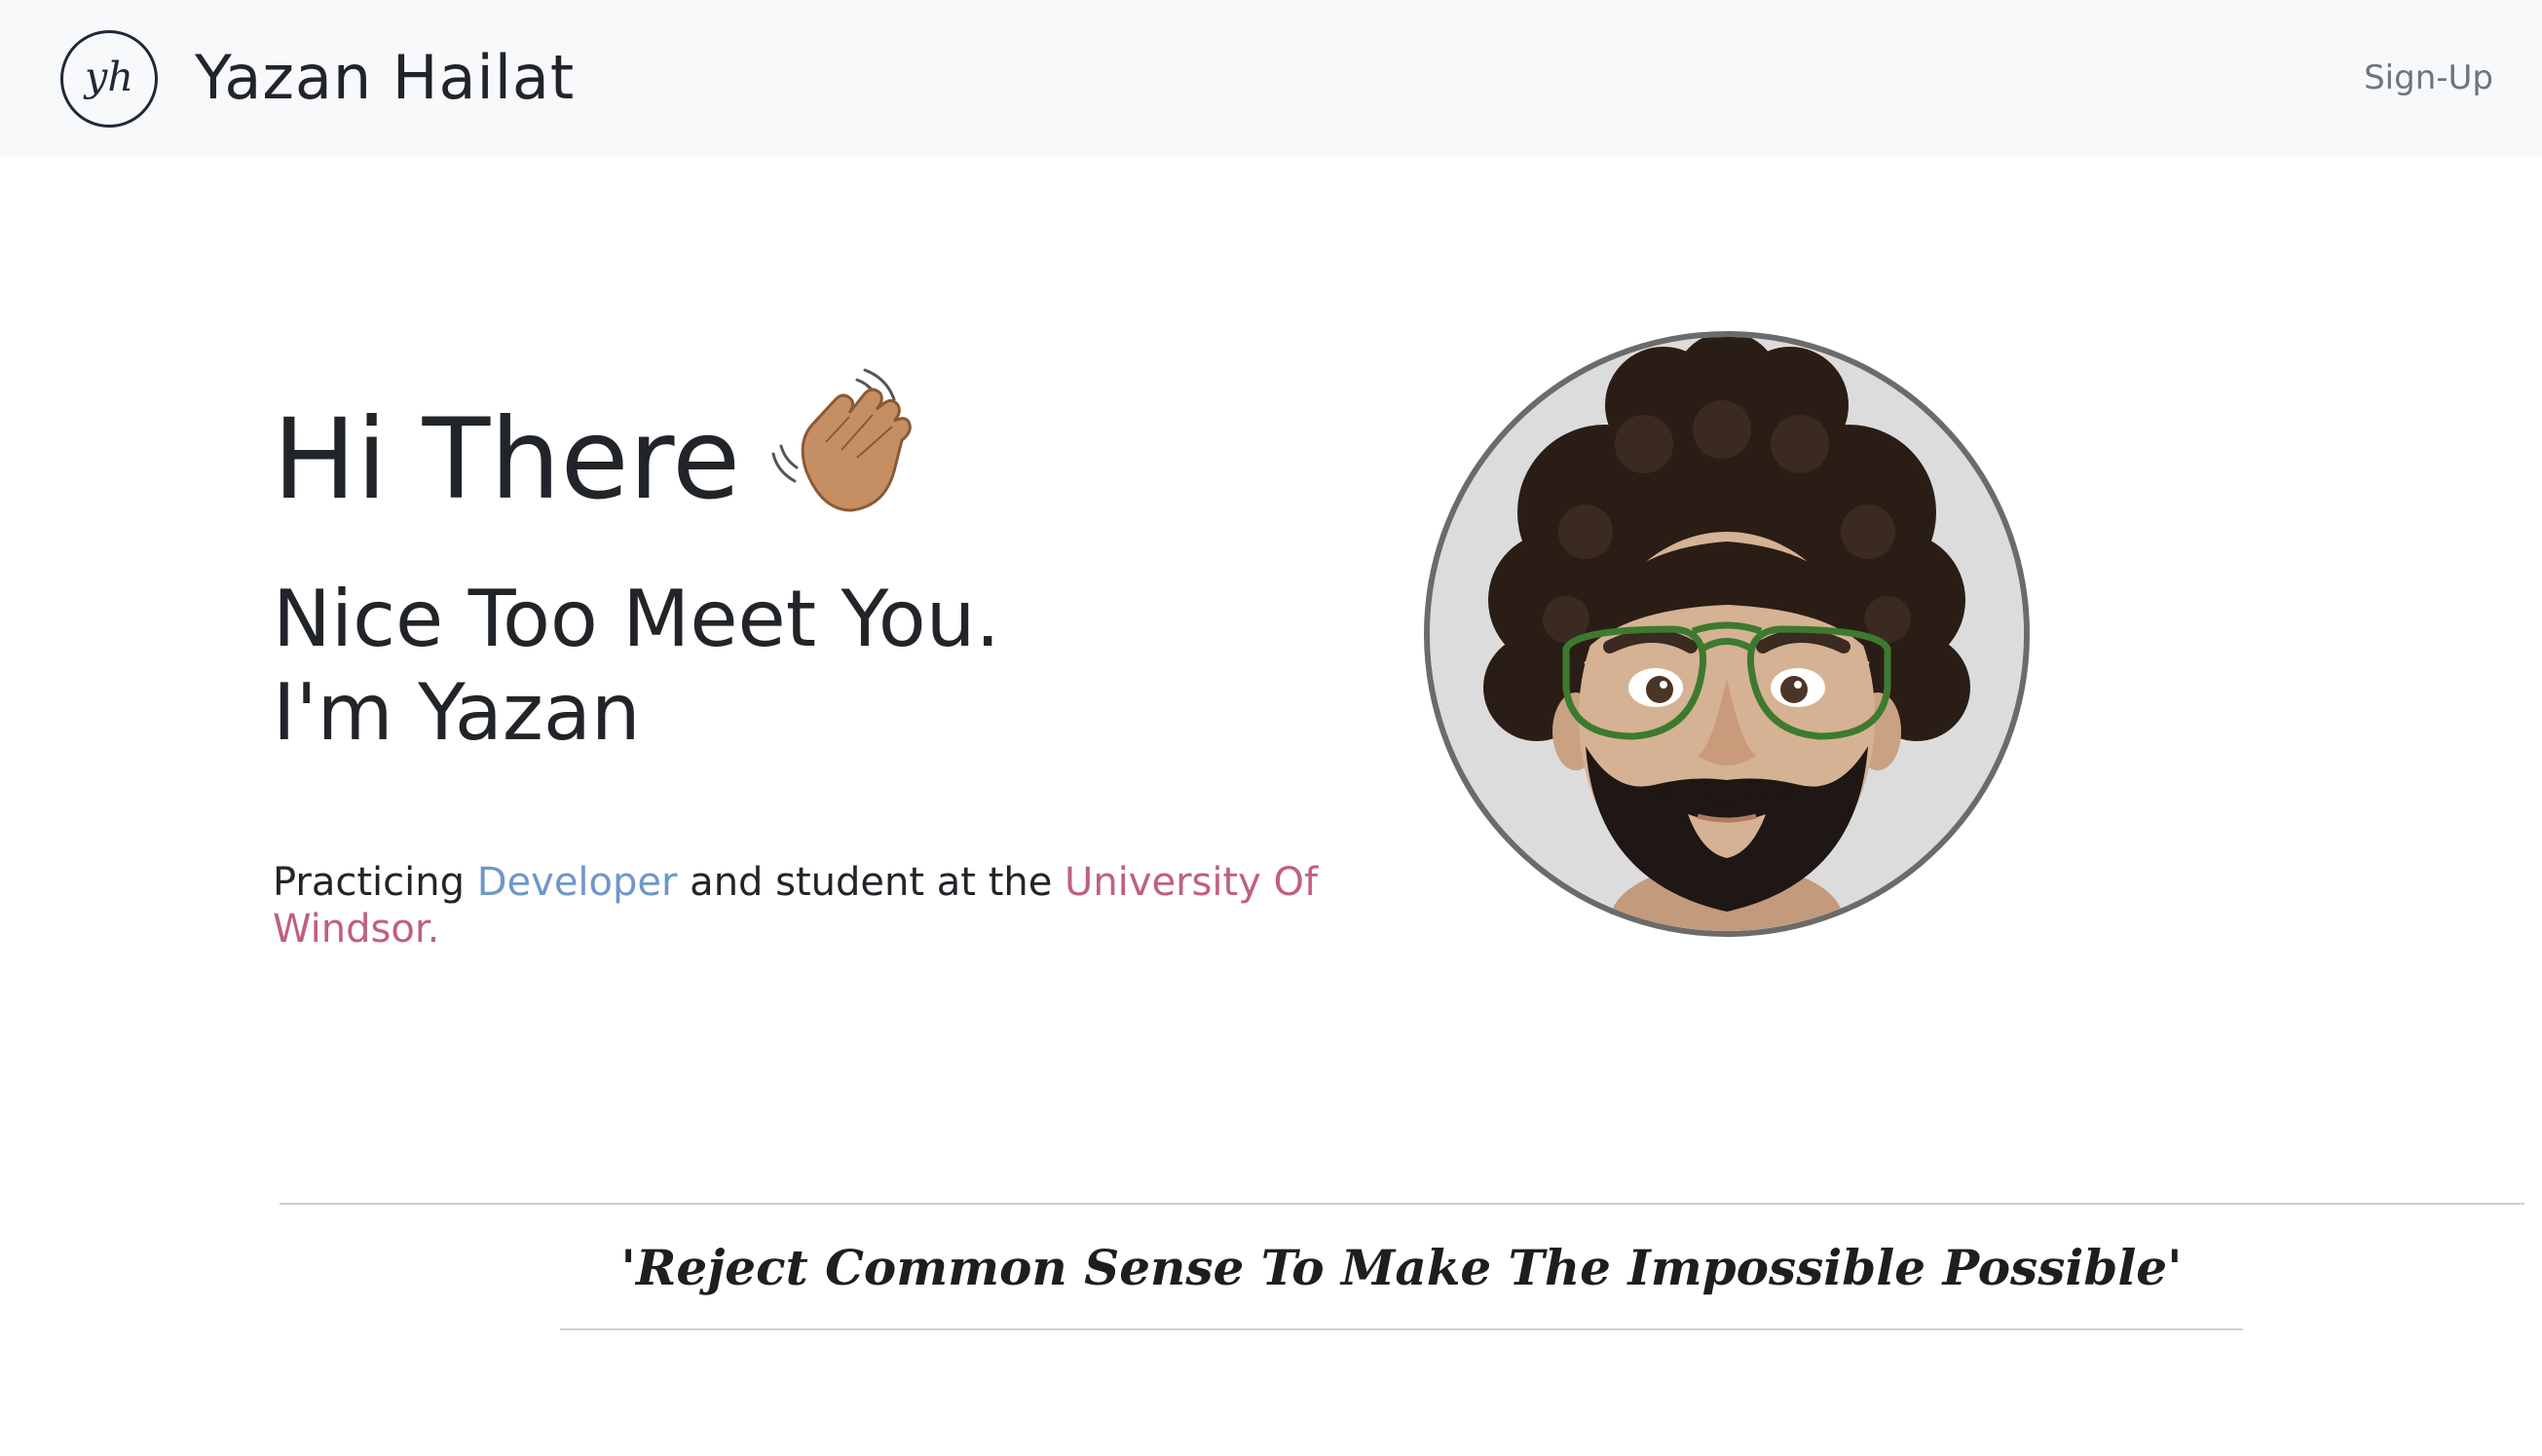 The width and height of the screenshot is (2542, 1456). I want to click on hero-subtitle-line1: Nice Too Meet You., so click(637, 619).